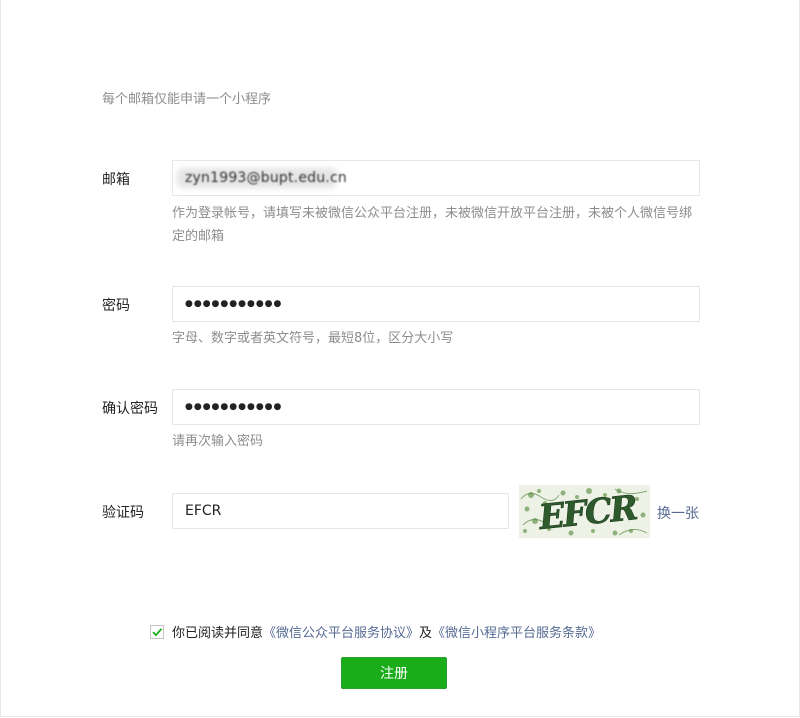 This screenshot has width=800, height=718. What do you see at coordinates (516, 631) in the screenshot?
I see `service-terms-link: 《微信小程序平台服务条款》` at bounding box center [516, 631].